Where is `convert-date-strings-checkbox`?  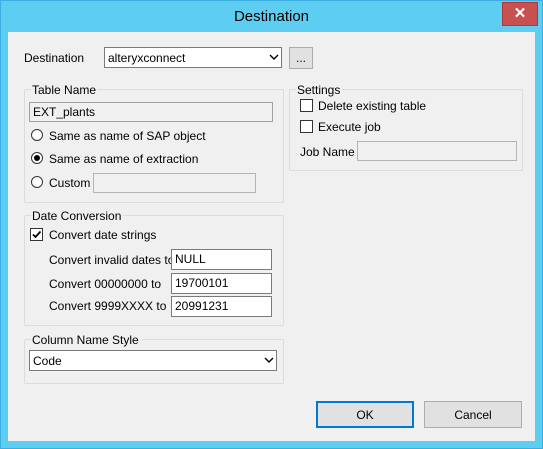
convert-date-strings-checkbox is located at coordinates (36, 234).